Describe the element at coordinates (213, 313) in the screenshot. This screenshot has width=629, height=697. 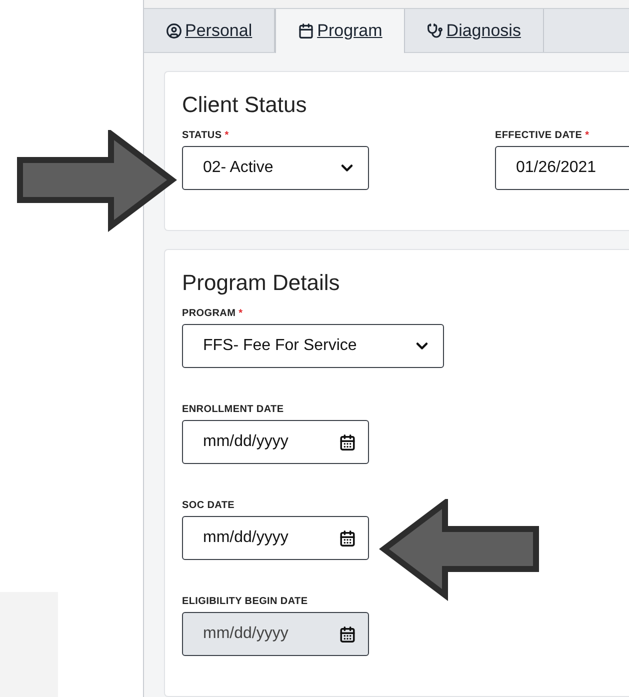
I see `field-label: PROGRAM *` at that location.